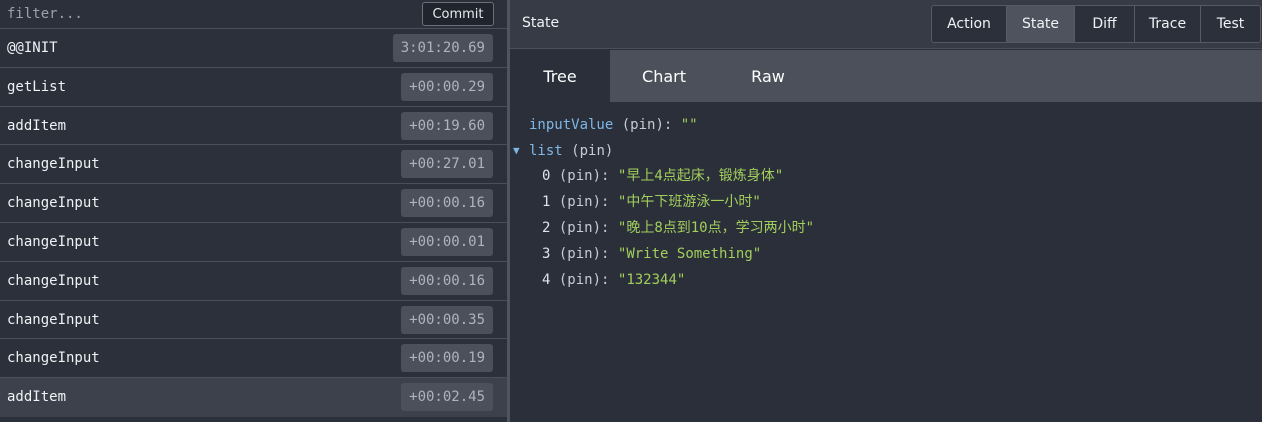 The height and width of the screenshot is (422, 1262). What do you see at coordinates (541, 23) in the screenshot?
I see `inspector-title: State` at bounding box center [541, 23].